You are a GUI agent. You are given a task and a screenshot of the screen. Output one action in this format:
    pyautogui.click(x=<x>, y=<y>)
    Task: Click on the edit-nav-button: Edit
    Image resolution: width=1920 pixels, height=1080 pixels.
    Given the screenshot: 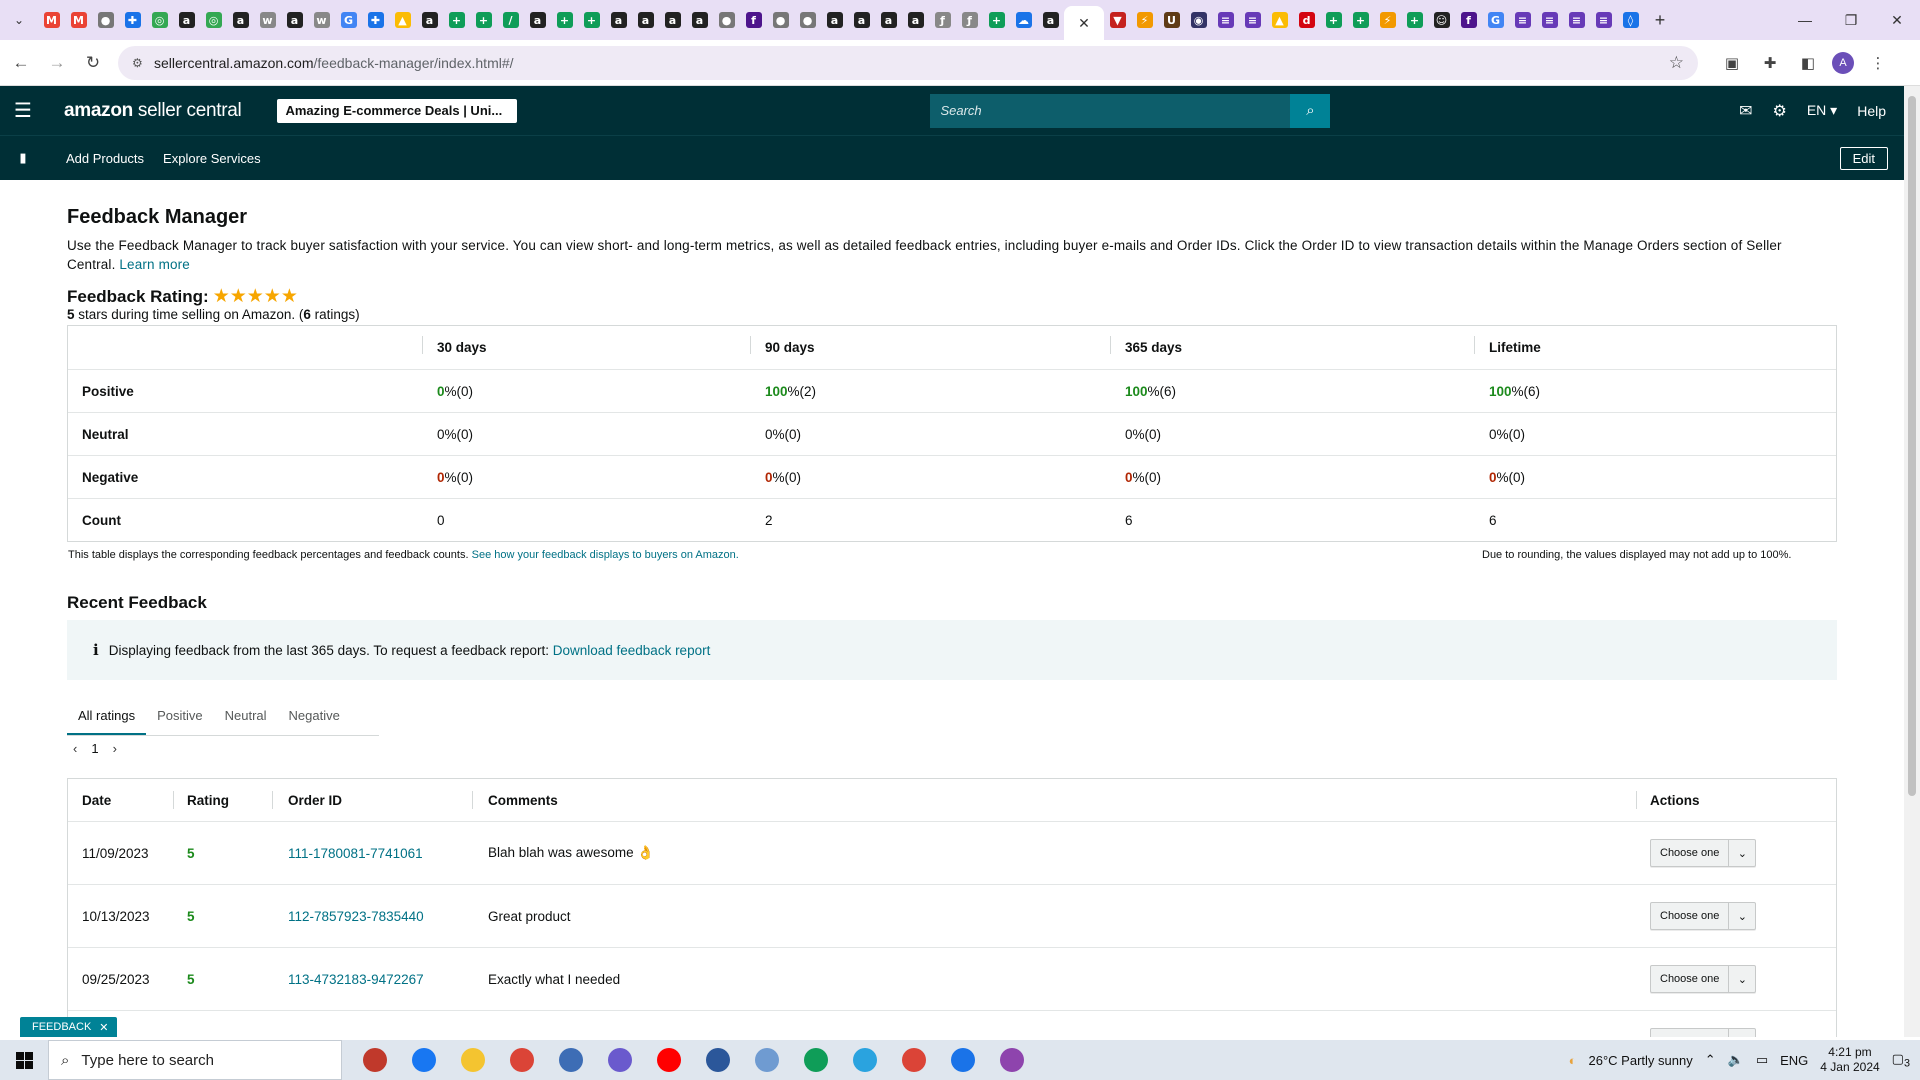 What is the action you would take?
    pyautogui.click(x=1863, y=158)
    